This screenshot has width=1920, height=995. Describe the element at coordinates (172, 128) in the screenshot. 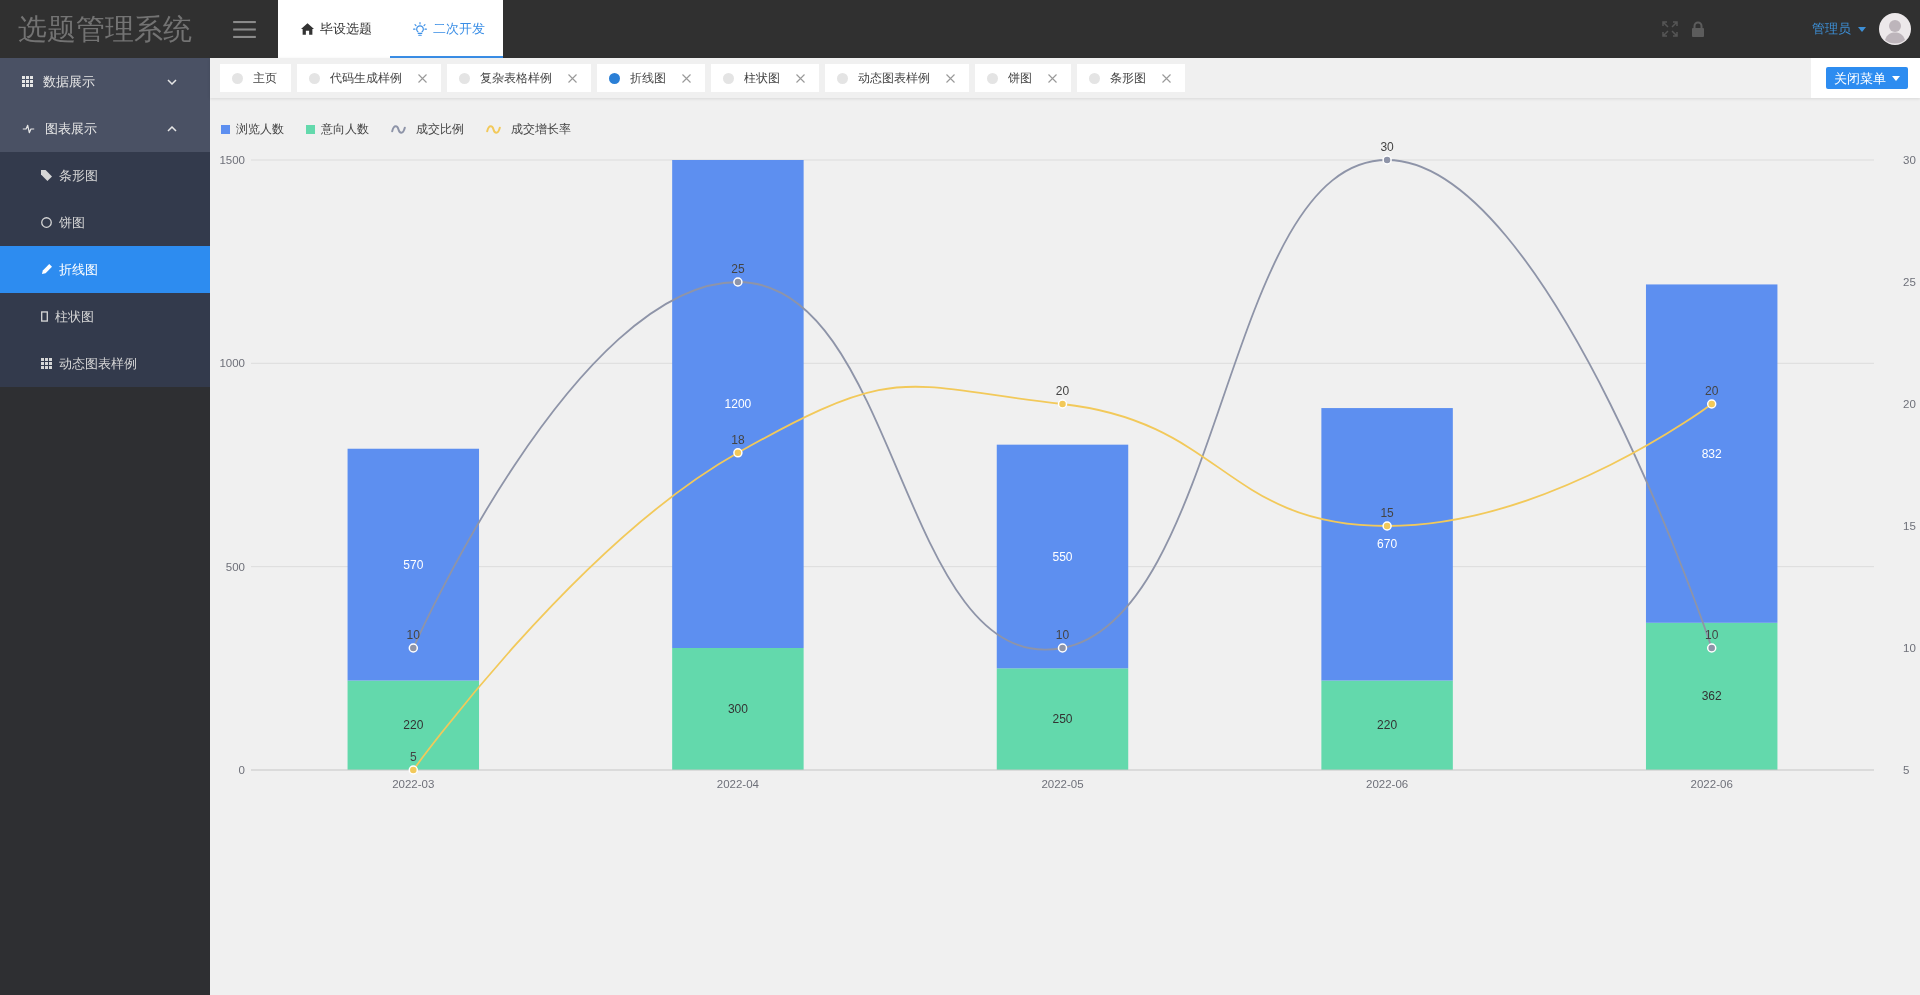

I see `chevron-up-icon` at that location.